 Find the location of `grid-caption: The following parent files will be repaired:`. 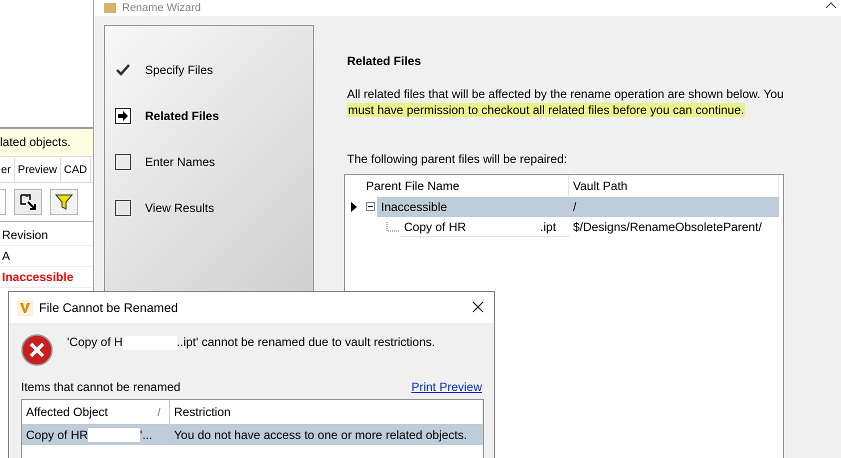

grid-caption: The following parent files will be repaired: is located at coordinates (457, 159).